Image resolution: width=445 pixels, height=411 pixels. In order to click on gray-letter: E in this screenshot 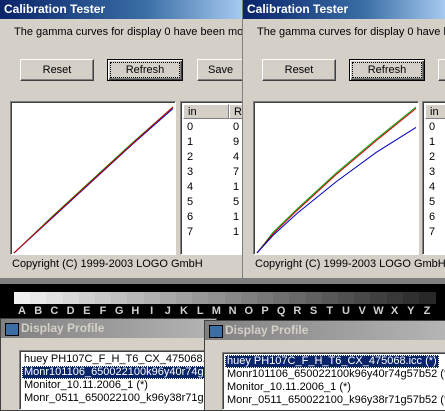, I will do `click(87, 311)`.